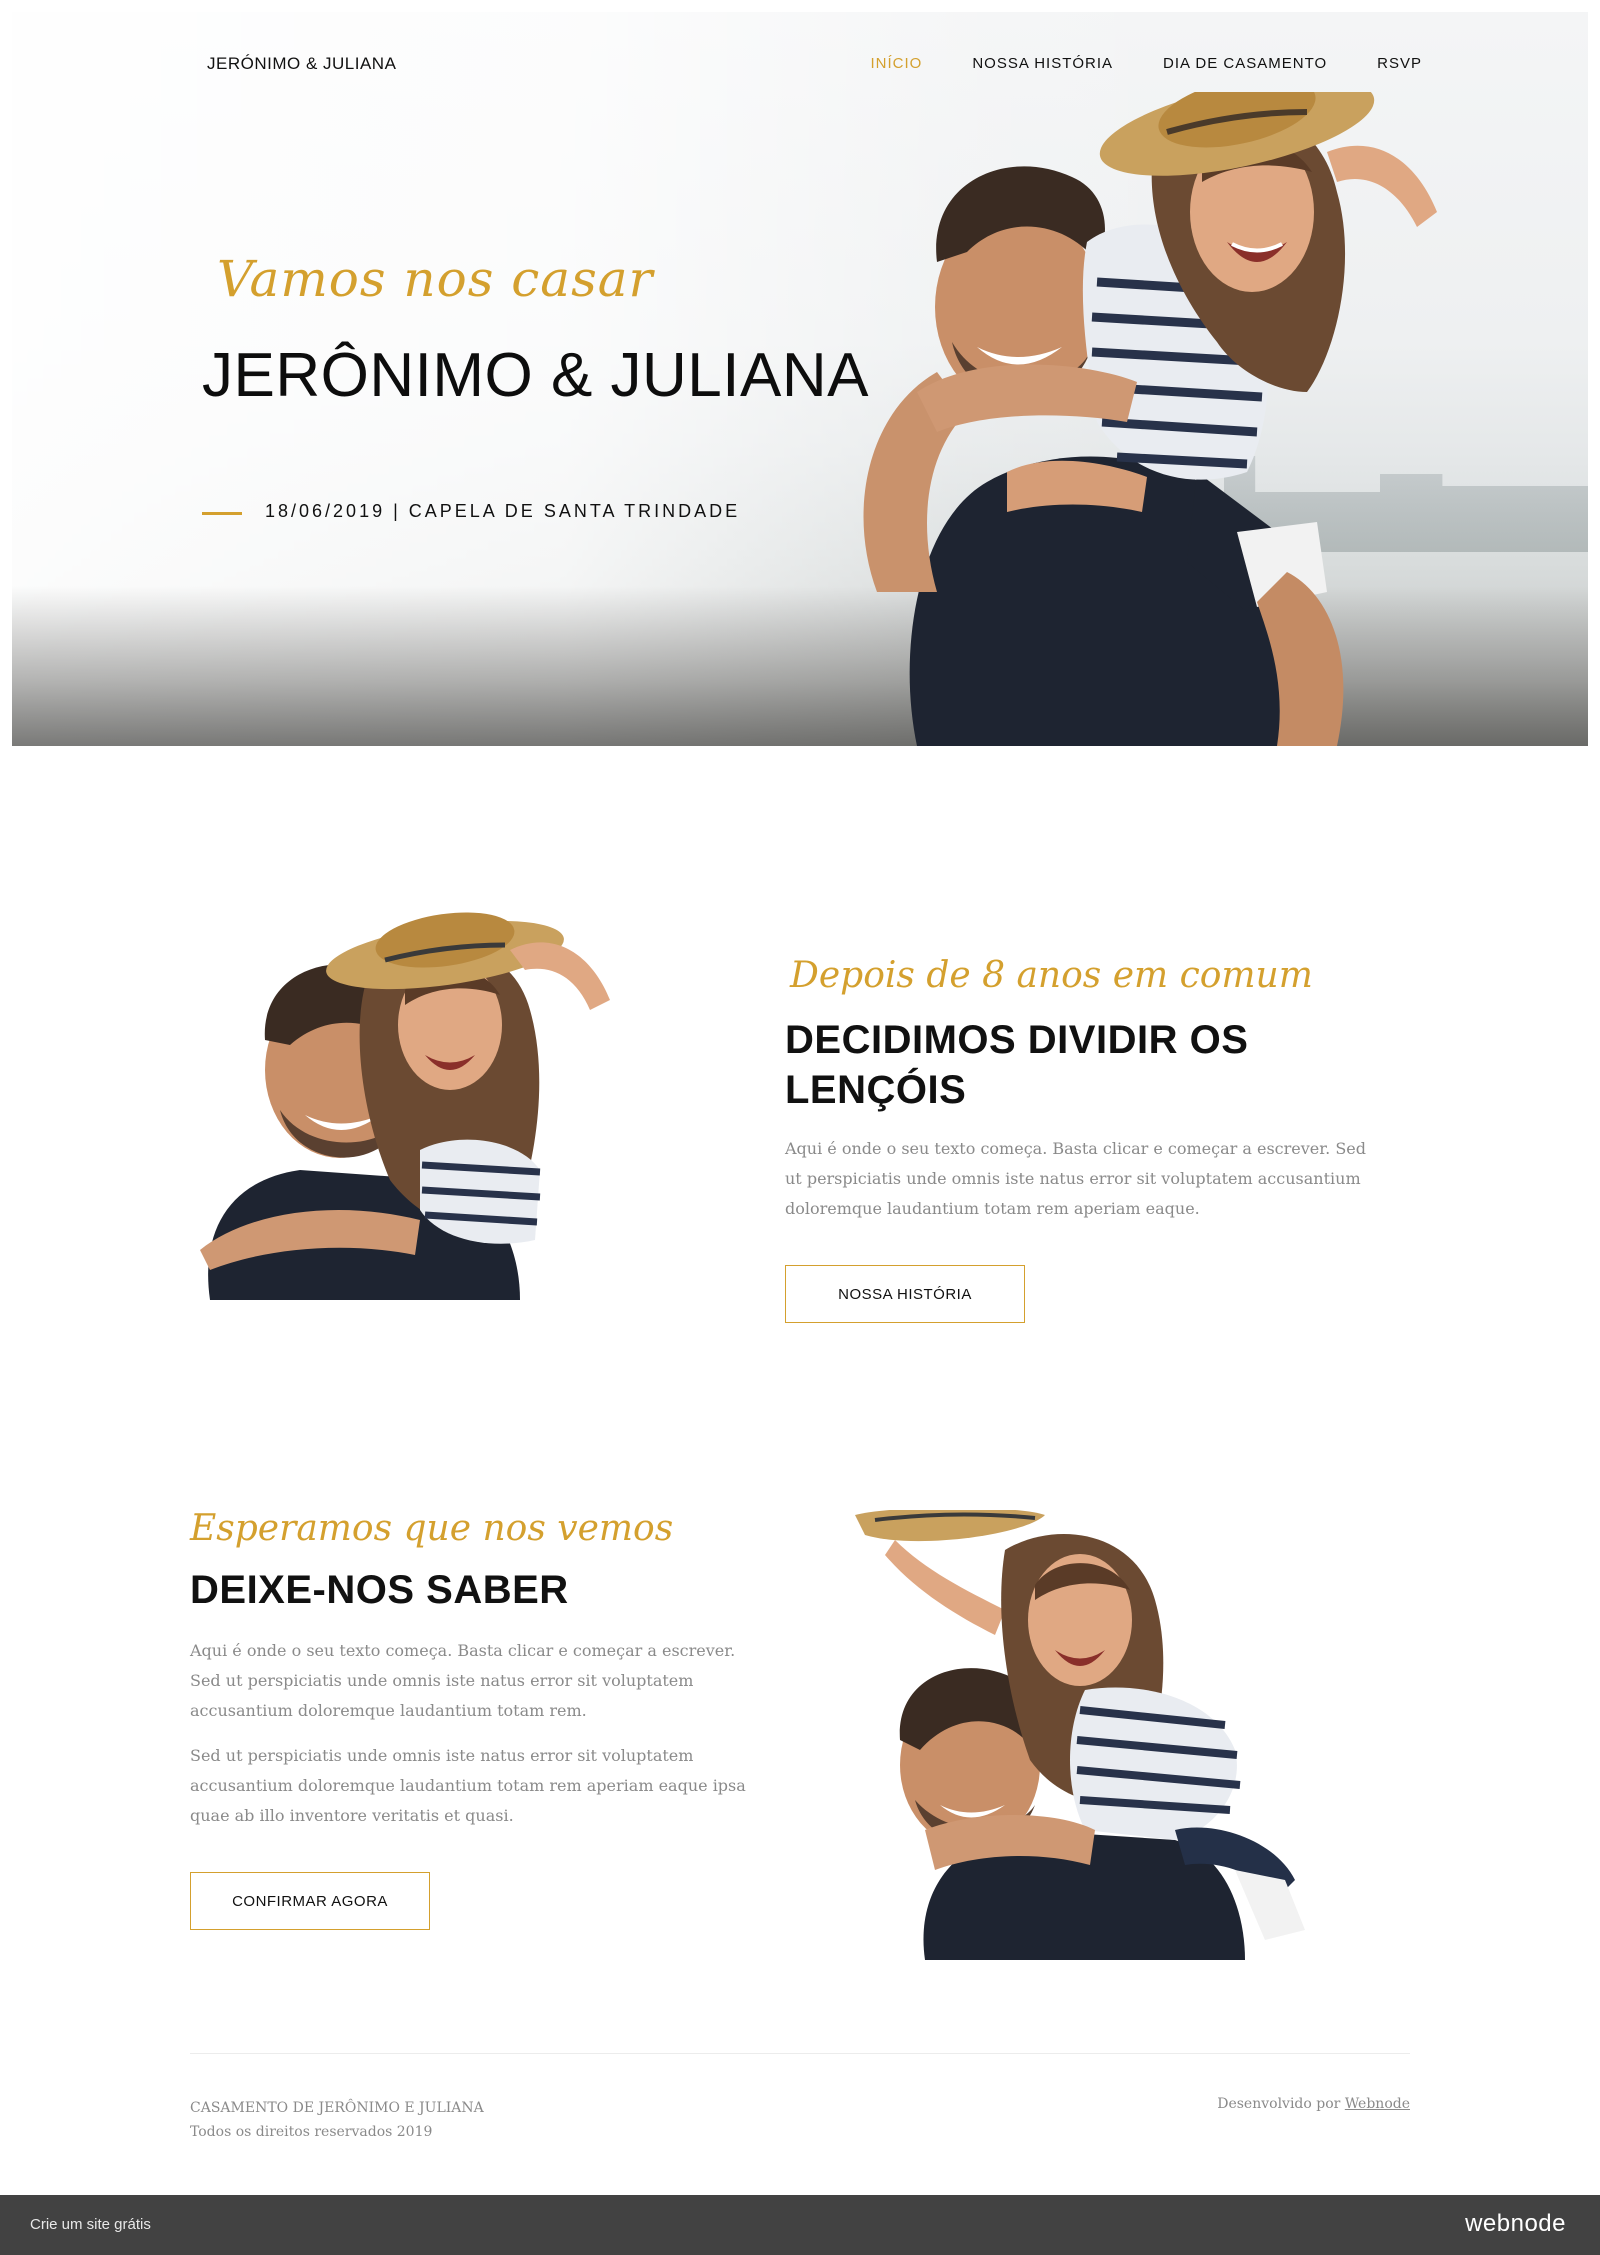 The height and width of the screenshot is (2255, 1600). I want to click on nav-item-dia-de-casamento: DIA DE CASAMENTO, so click(1245, 63).